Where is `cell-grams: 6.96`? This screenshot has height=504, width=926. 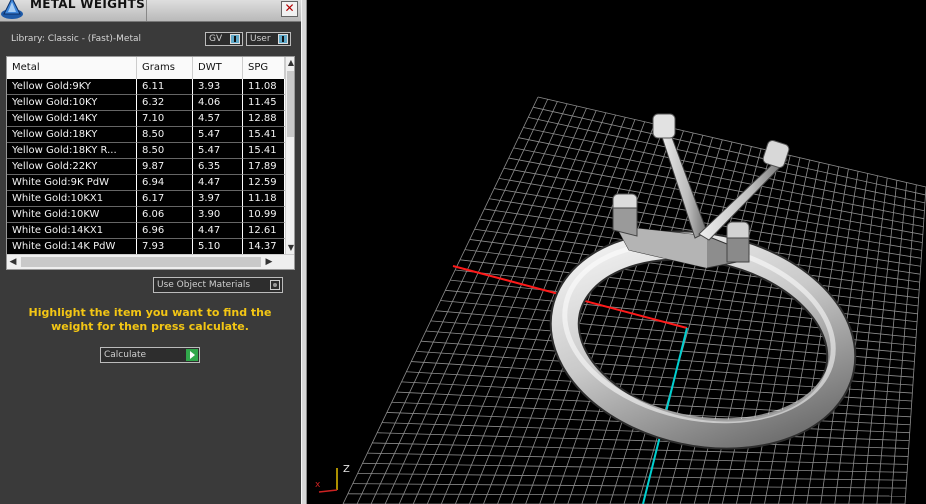 cell-grams: 6.96 is located at coordinates (165, 231).